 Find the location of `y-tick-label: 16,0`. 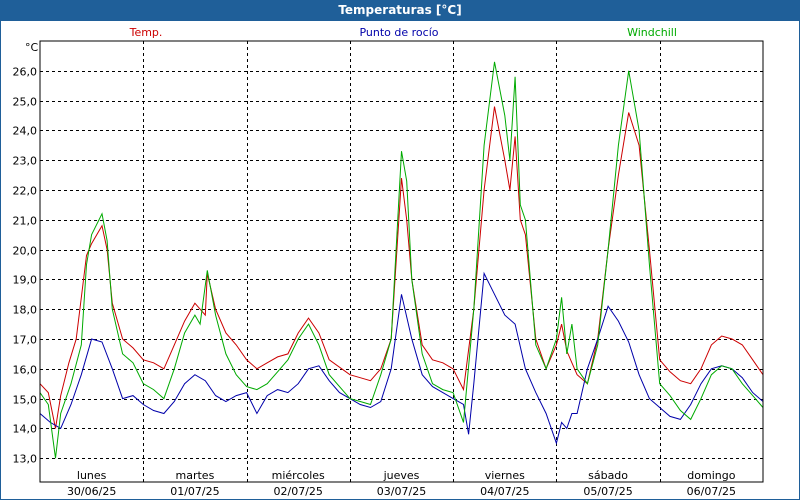

y-tick-label: 16,0 is located at coordinates (25, 370).